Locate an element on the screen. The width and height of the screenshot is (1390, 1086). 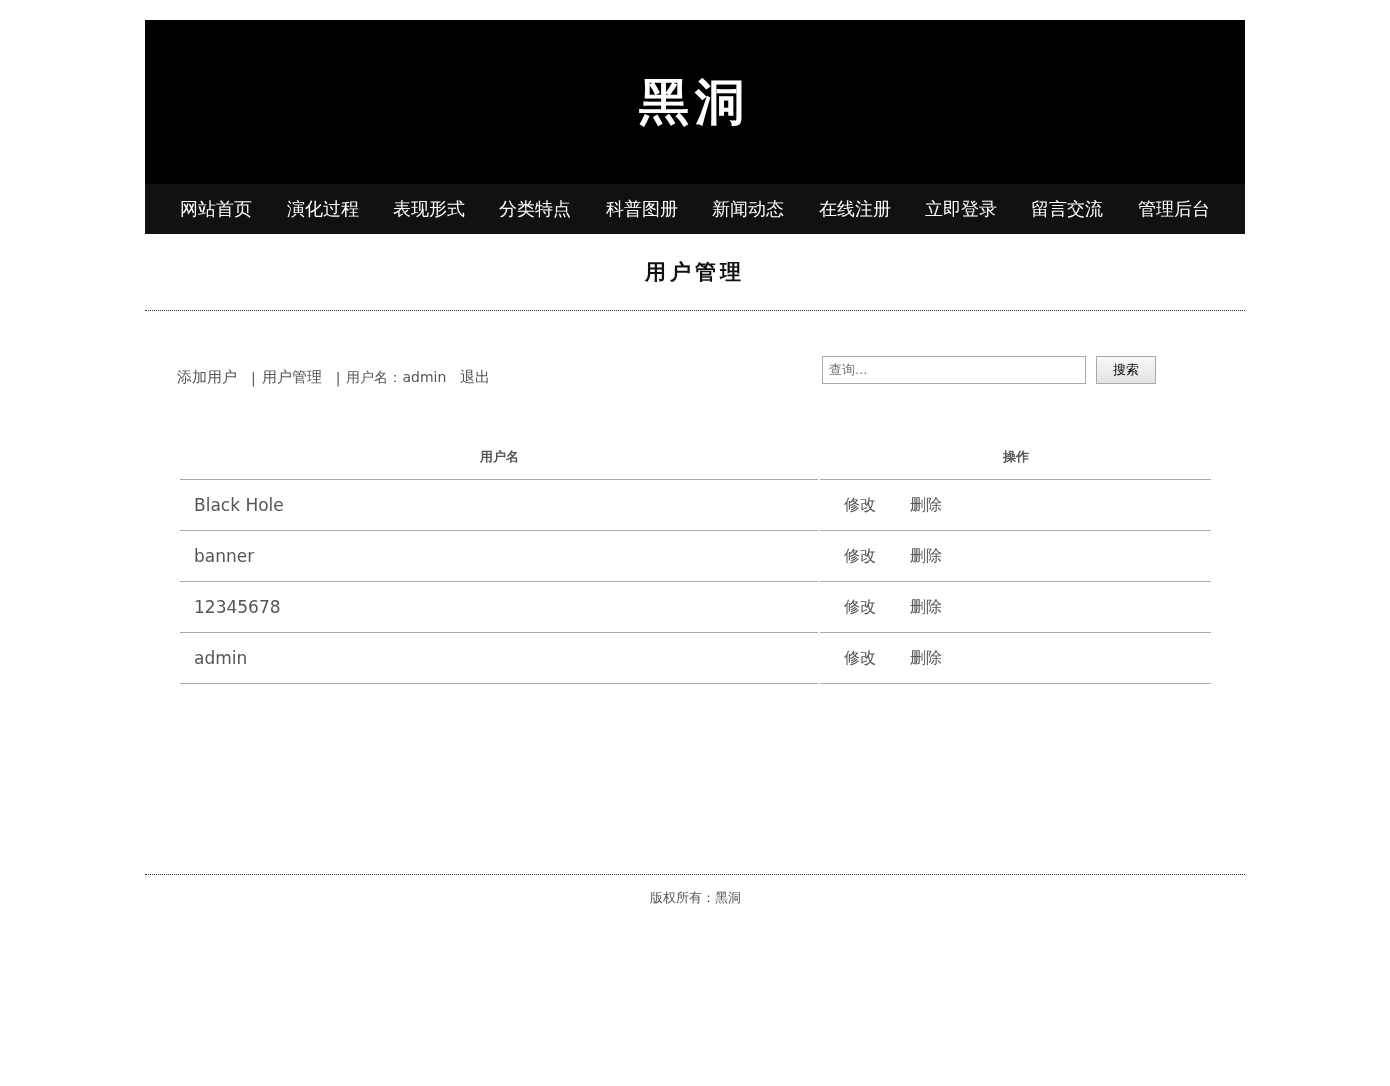
nav-link: 管理后台 is located at coordinates (1173, 209).